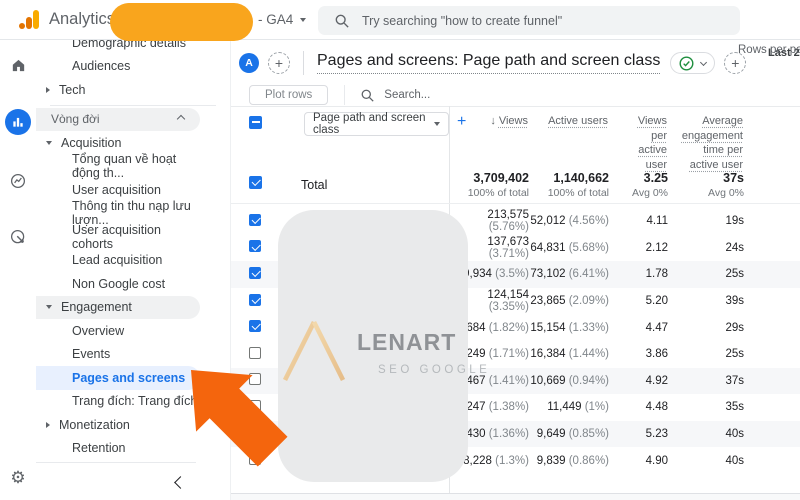 The image size is (800, 500). I want to click on row-active-users: 23,865 (2.09%), so click(569, 301).